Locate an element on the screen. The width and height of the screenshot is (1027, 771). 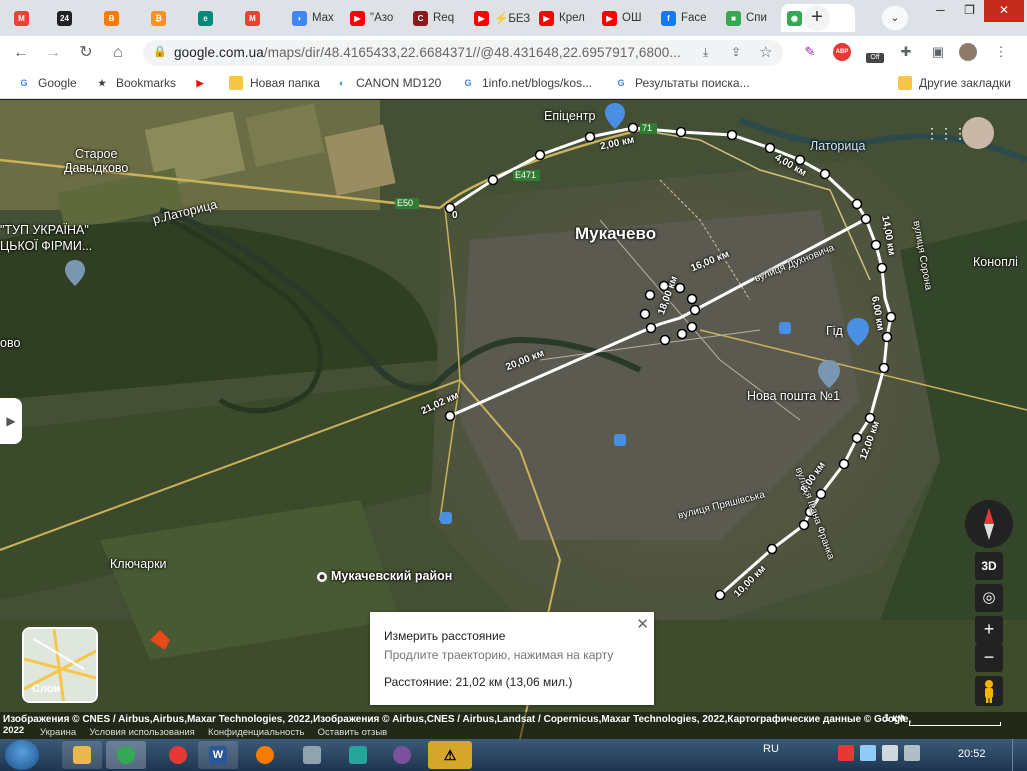
install-icon: ⤓ is located at coordinates (705, 52).